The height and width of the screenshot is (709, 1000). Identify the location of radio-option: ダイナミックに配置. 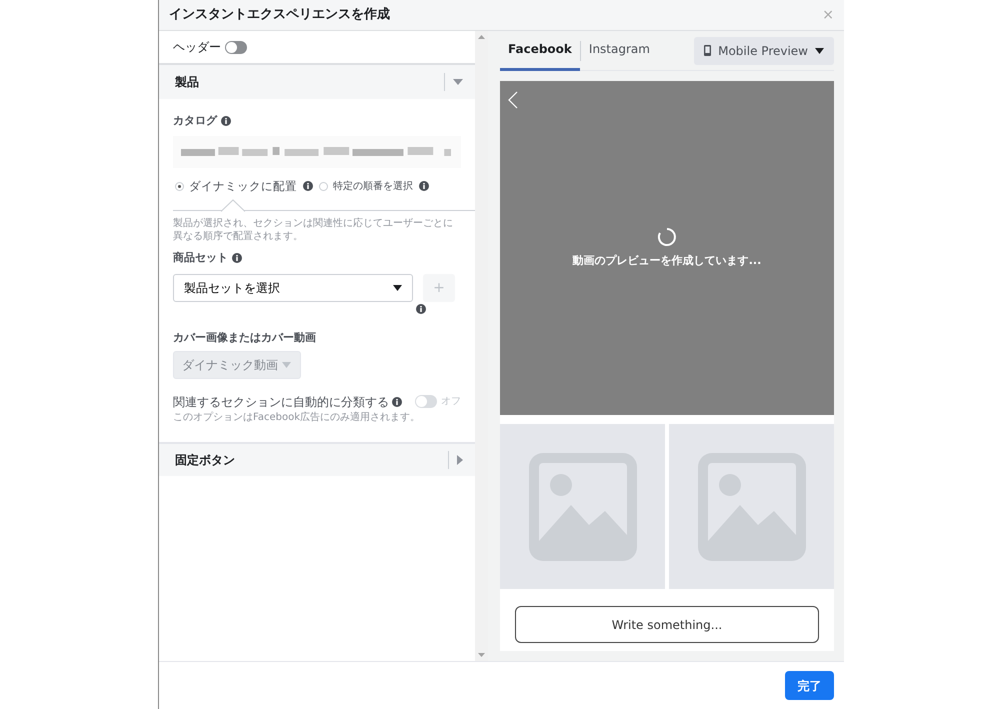
(236, 186).